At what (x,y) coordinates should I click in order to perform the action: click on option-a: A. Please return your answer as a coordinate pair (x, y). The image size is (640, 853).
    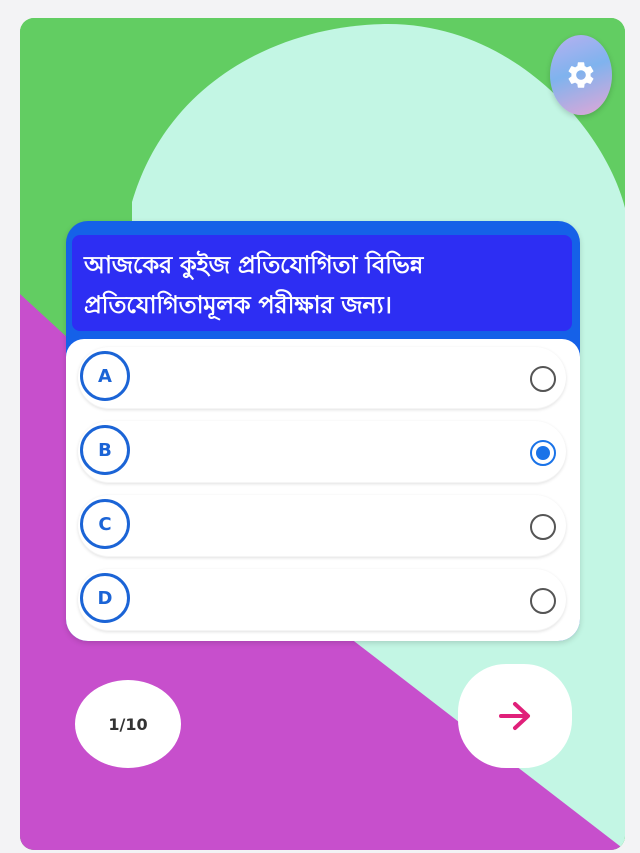
    Looking at the image, I should click on (322, 378).